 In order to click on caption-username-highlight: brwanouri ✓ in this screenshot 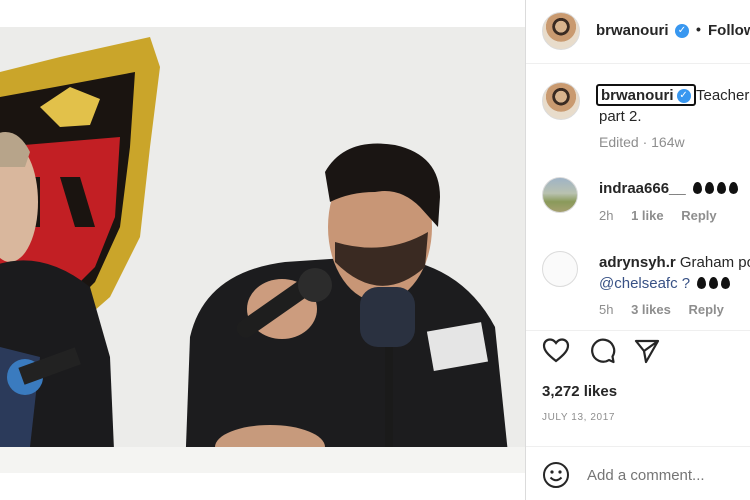, I will do `click(646, 95)`.